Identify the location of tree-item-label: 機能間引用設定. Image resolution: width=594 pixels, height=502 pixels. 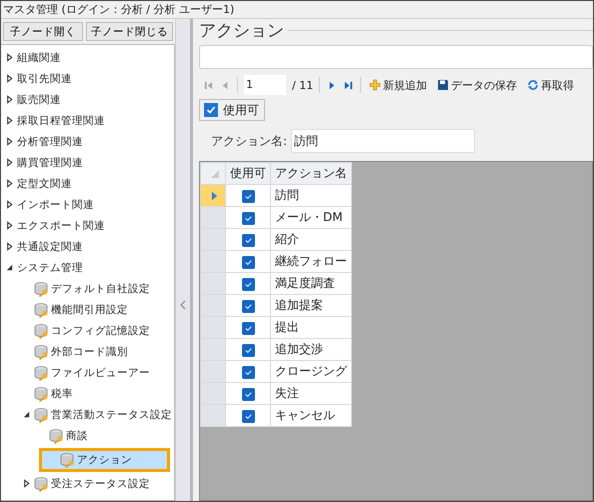
(89, 309).